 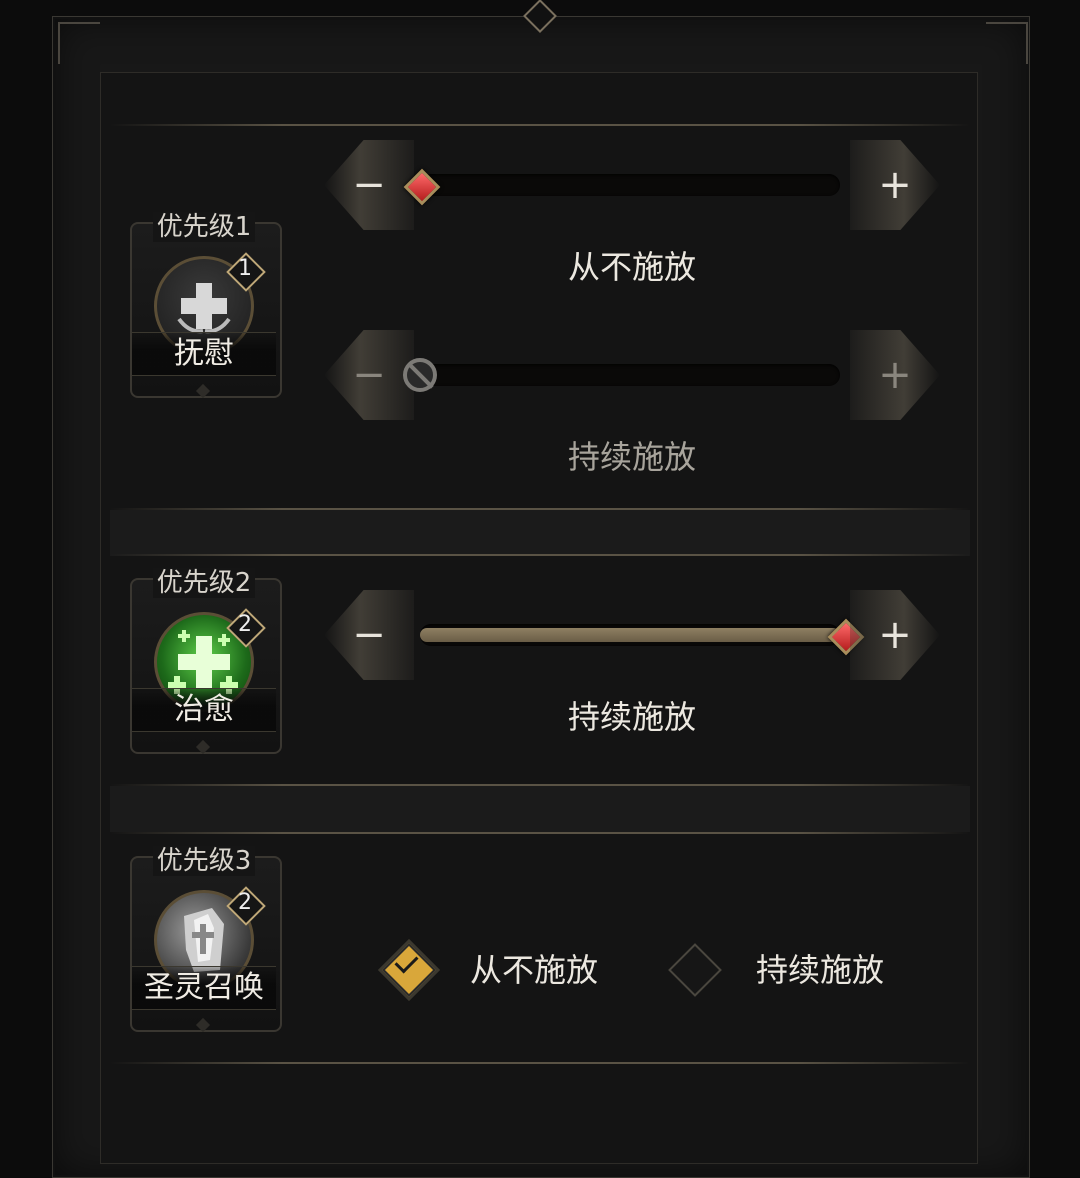 I want to click on checkbox-checked-icon, so click(x=409, y=970).